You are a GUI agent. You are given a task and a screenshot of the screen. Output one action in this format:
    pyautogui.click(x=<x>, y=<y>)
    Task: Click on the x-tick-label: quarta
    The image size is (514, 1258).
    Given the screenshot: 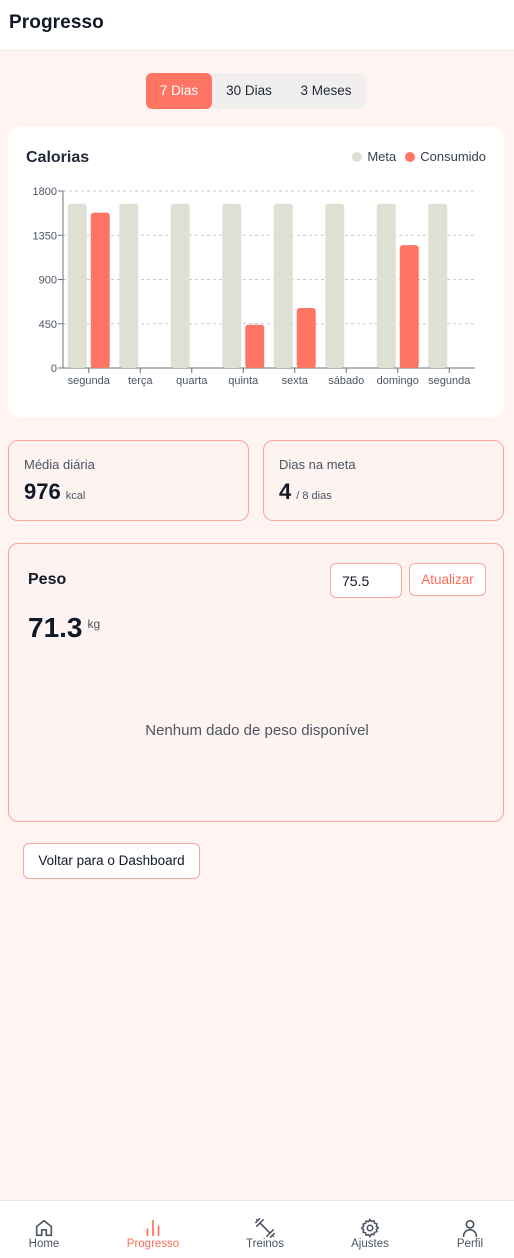 What is the action you would take?
    pyautogui.click(x=192, y=381)
    